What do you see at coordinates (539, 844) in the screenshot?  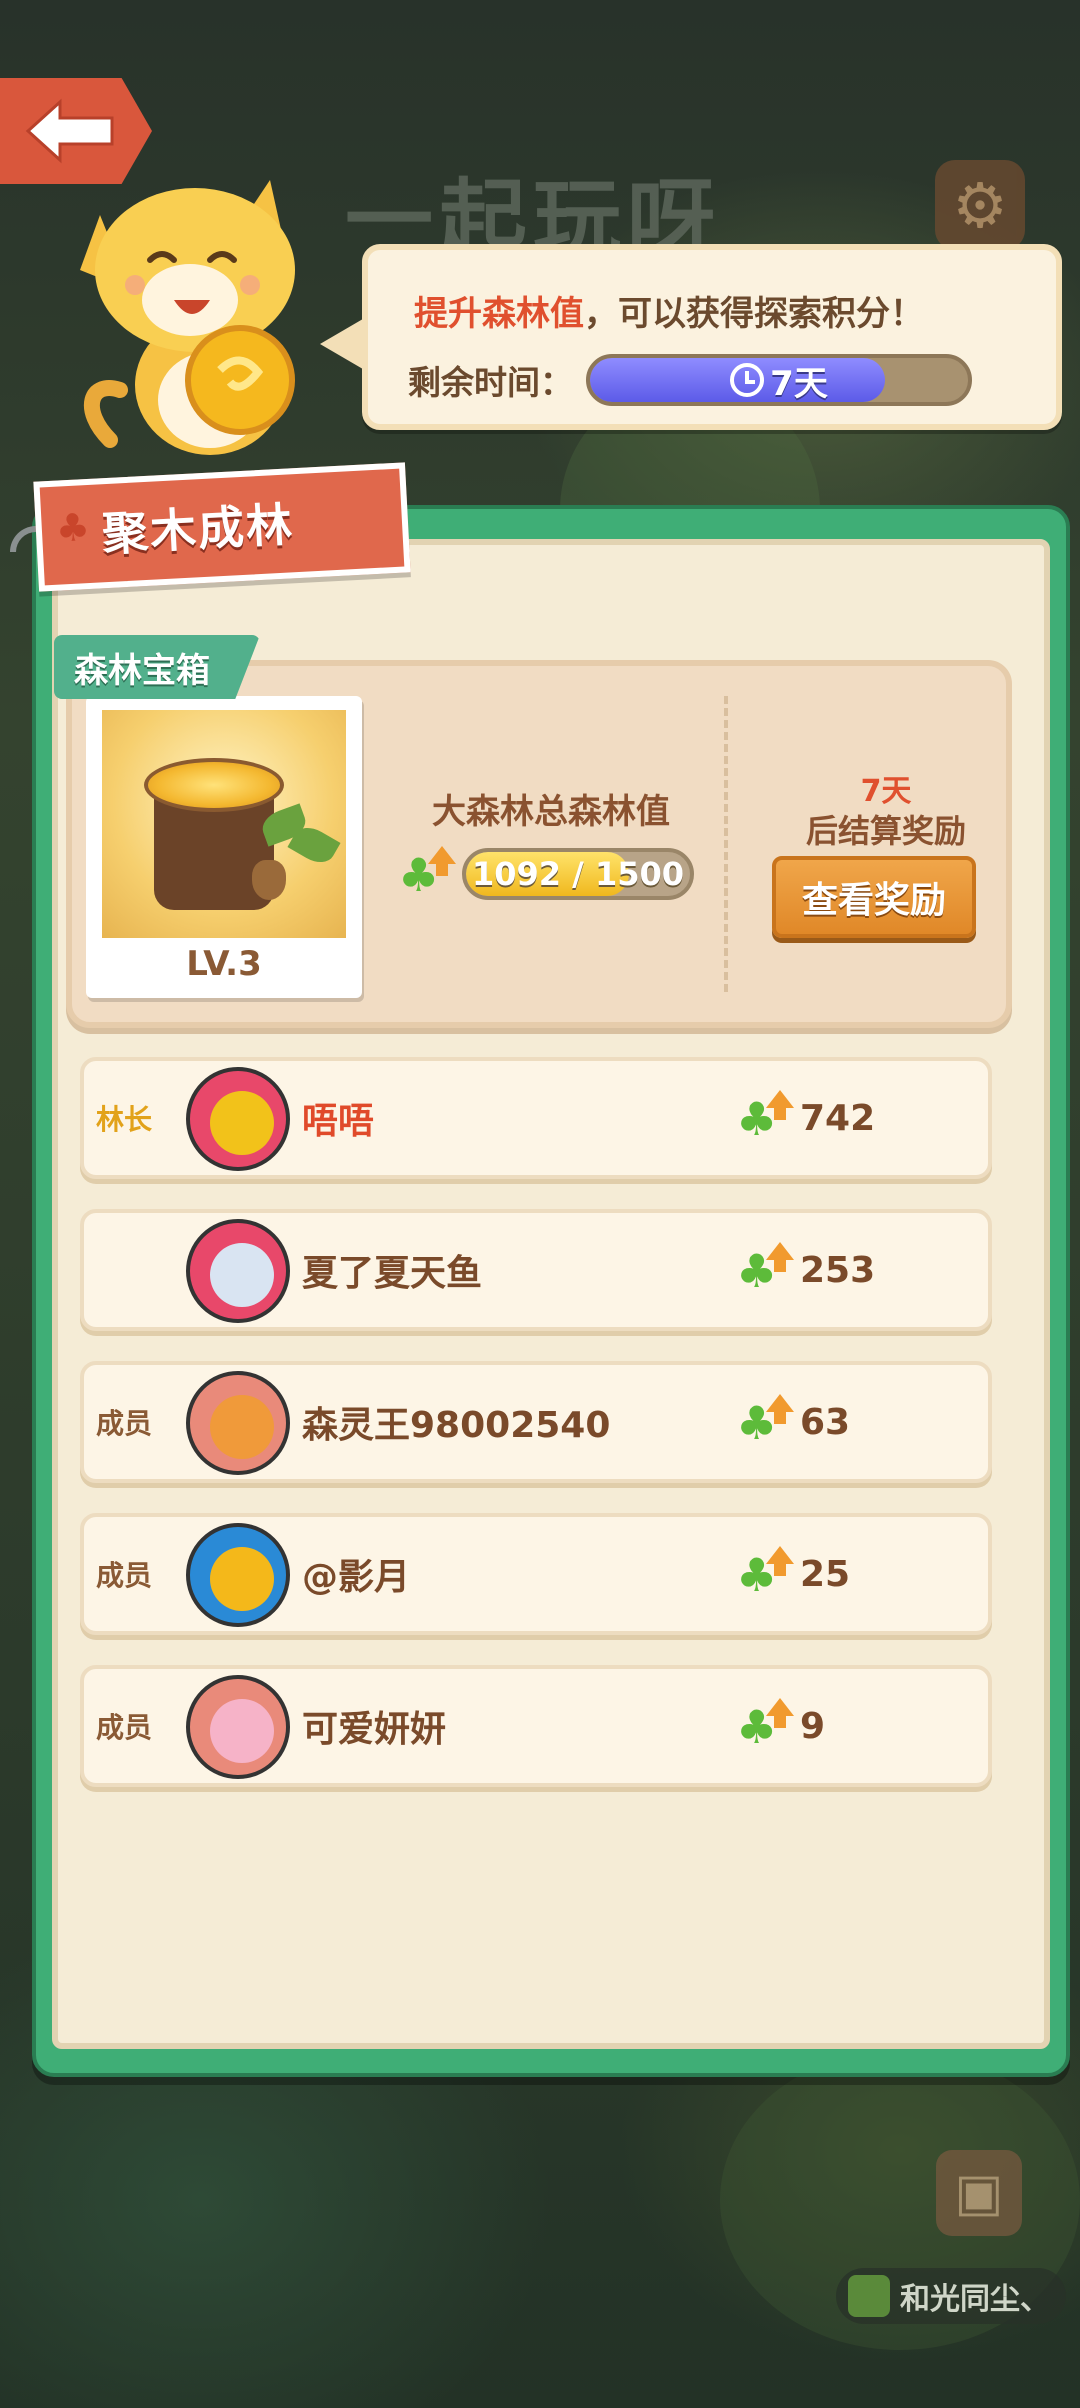 I see `forest-chest-box: LV.3 大森林总森林值 ♣ 1092 / 1500 7天 后结算奖励 查看奖励` at bounding box center [539, 844].